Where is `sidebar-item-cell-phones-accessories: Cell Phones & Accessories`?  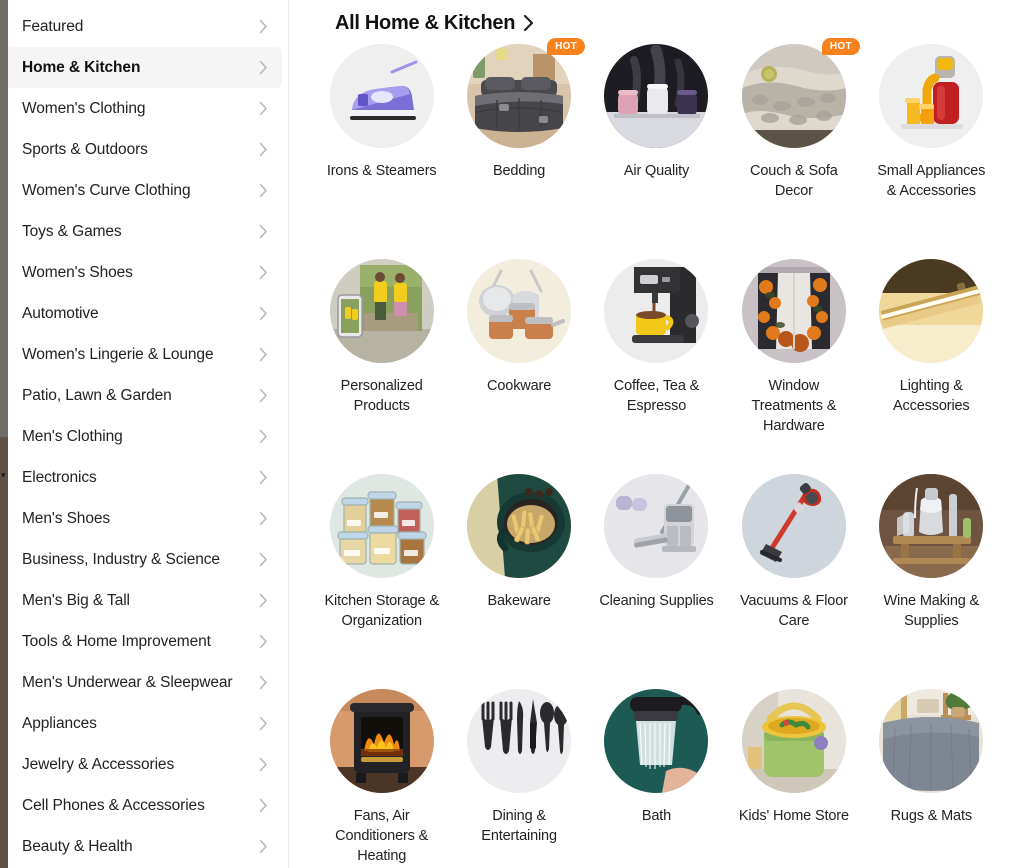
sidebar-item-cell-phones-accessories: Cell Phones & Accessories is located at coordinates (144, 805).